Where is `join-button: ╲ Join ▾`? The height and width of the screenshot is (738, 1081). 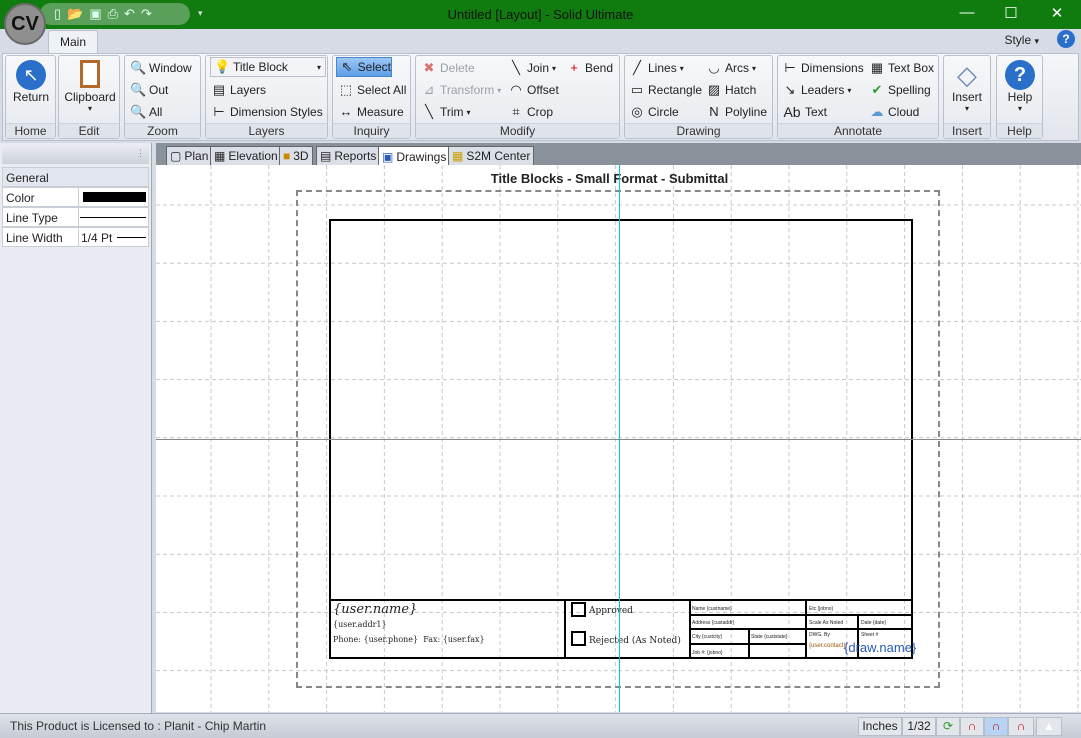 join-button: ╲ Join ▾ is located at coordinates (532, 68).